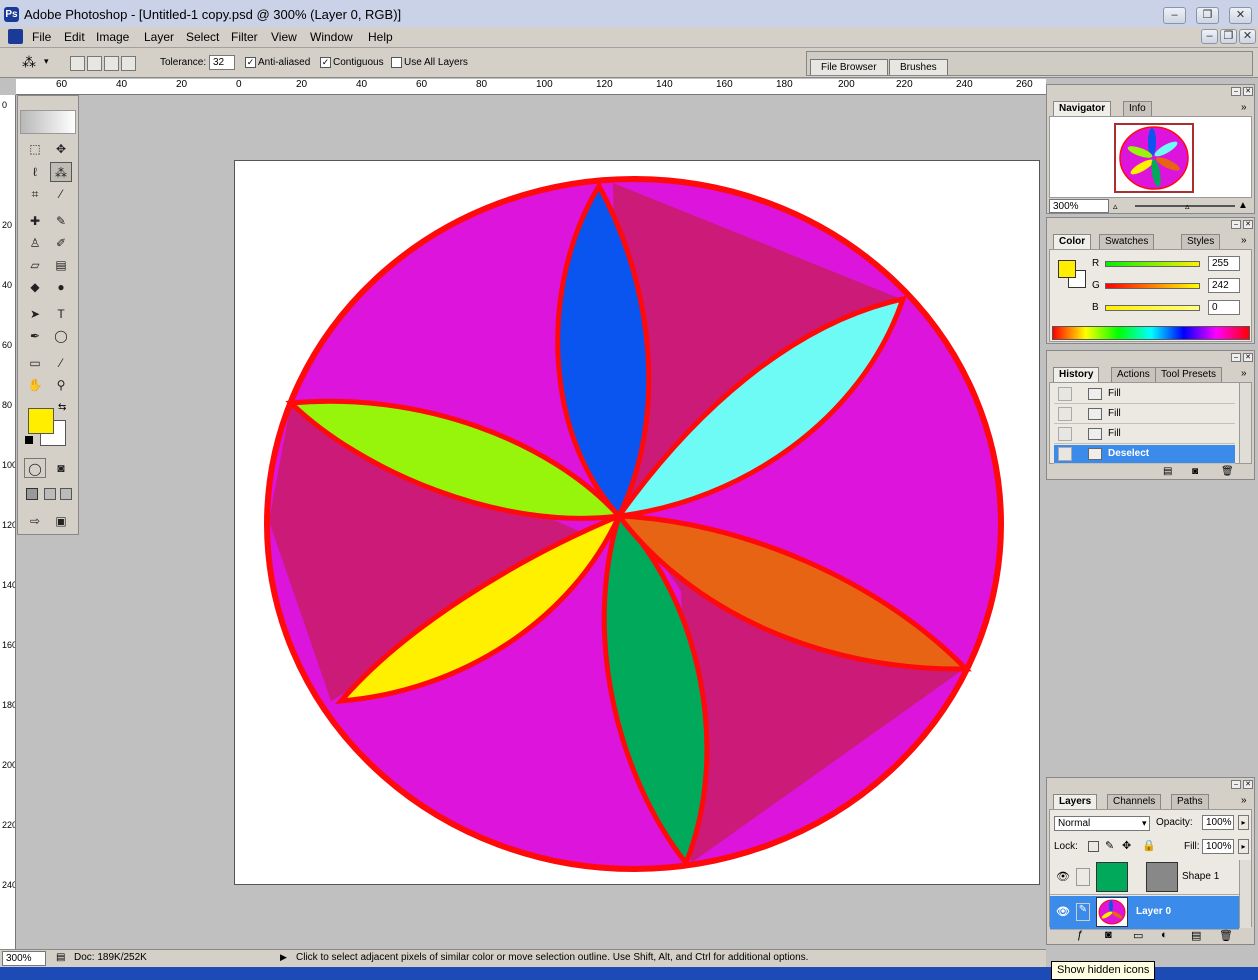  What do you see at coordinates (1144, 913) in the screenshot?
I see `layer-row-layer-0: 👁 ✎ Layer 0` at bounding box center [1144, 913].